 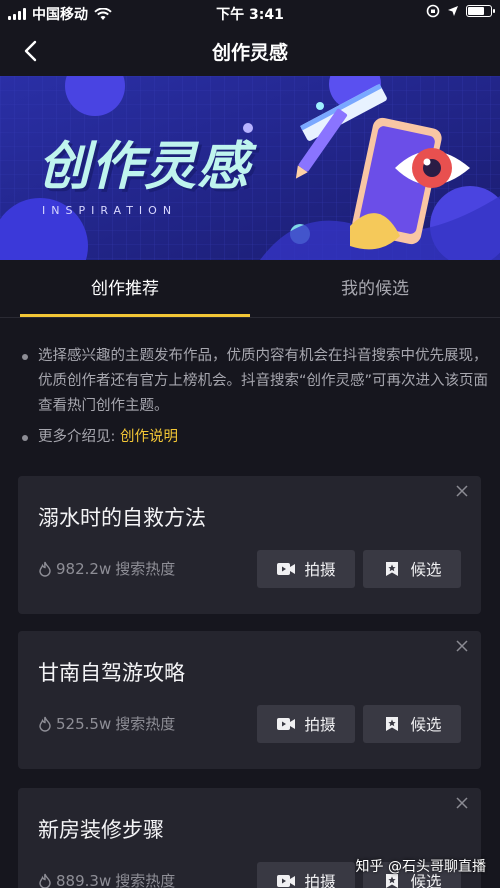 I want to click on nav-bar: 创作灵感, so click(x=250, y=51).